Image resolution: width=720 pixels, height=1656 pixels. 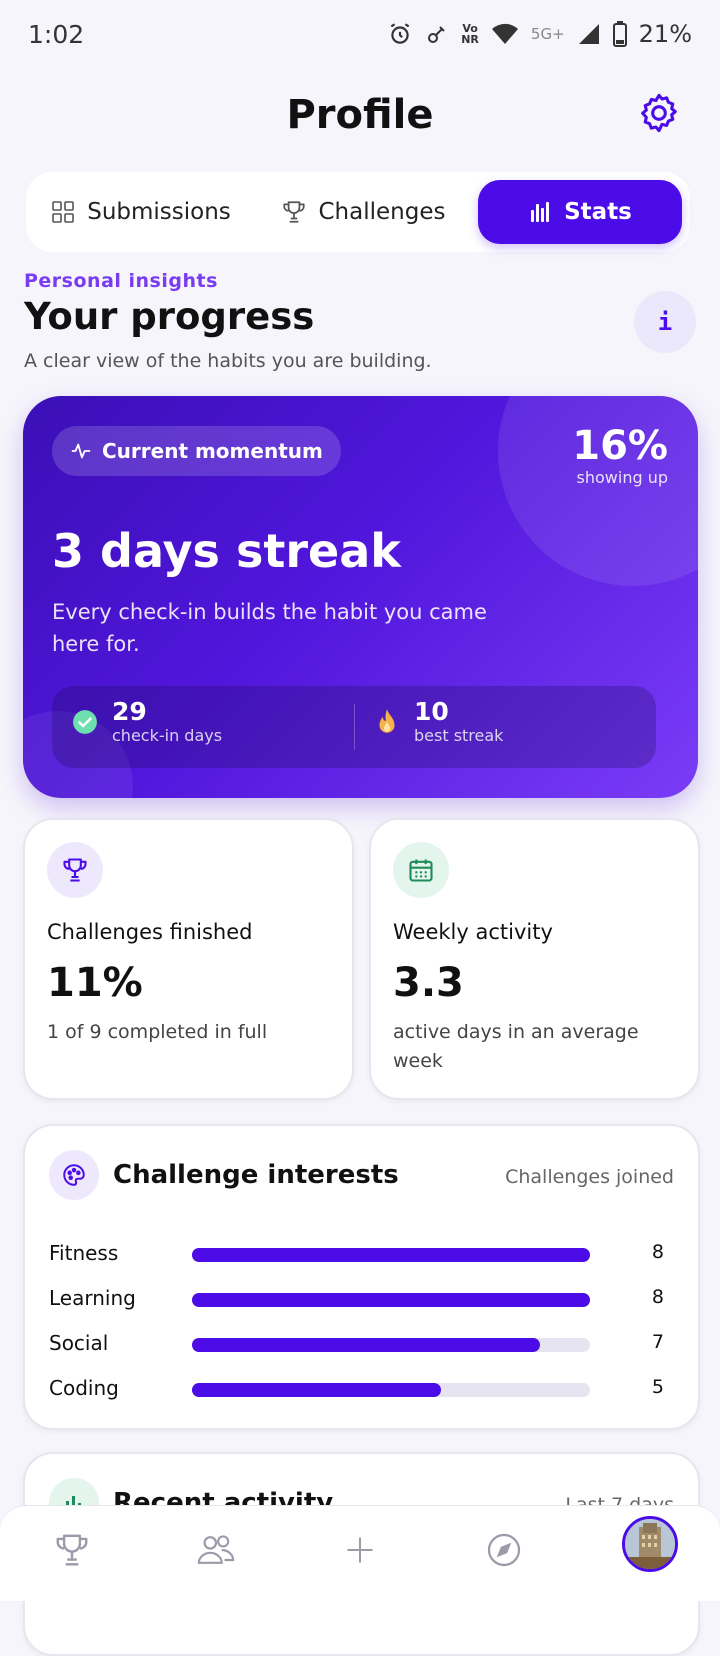 I want to click on battery-percent: 21%, so click(x=665, y=34).